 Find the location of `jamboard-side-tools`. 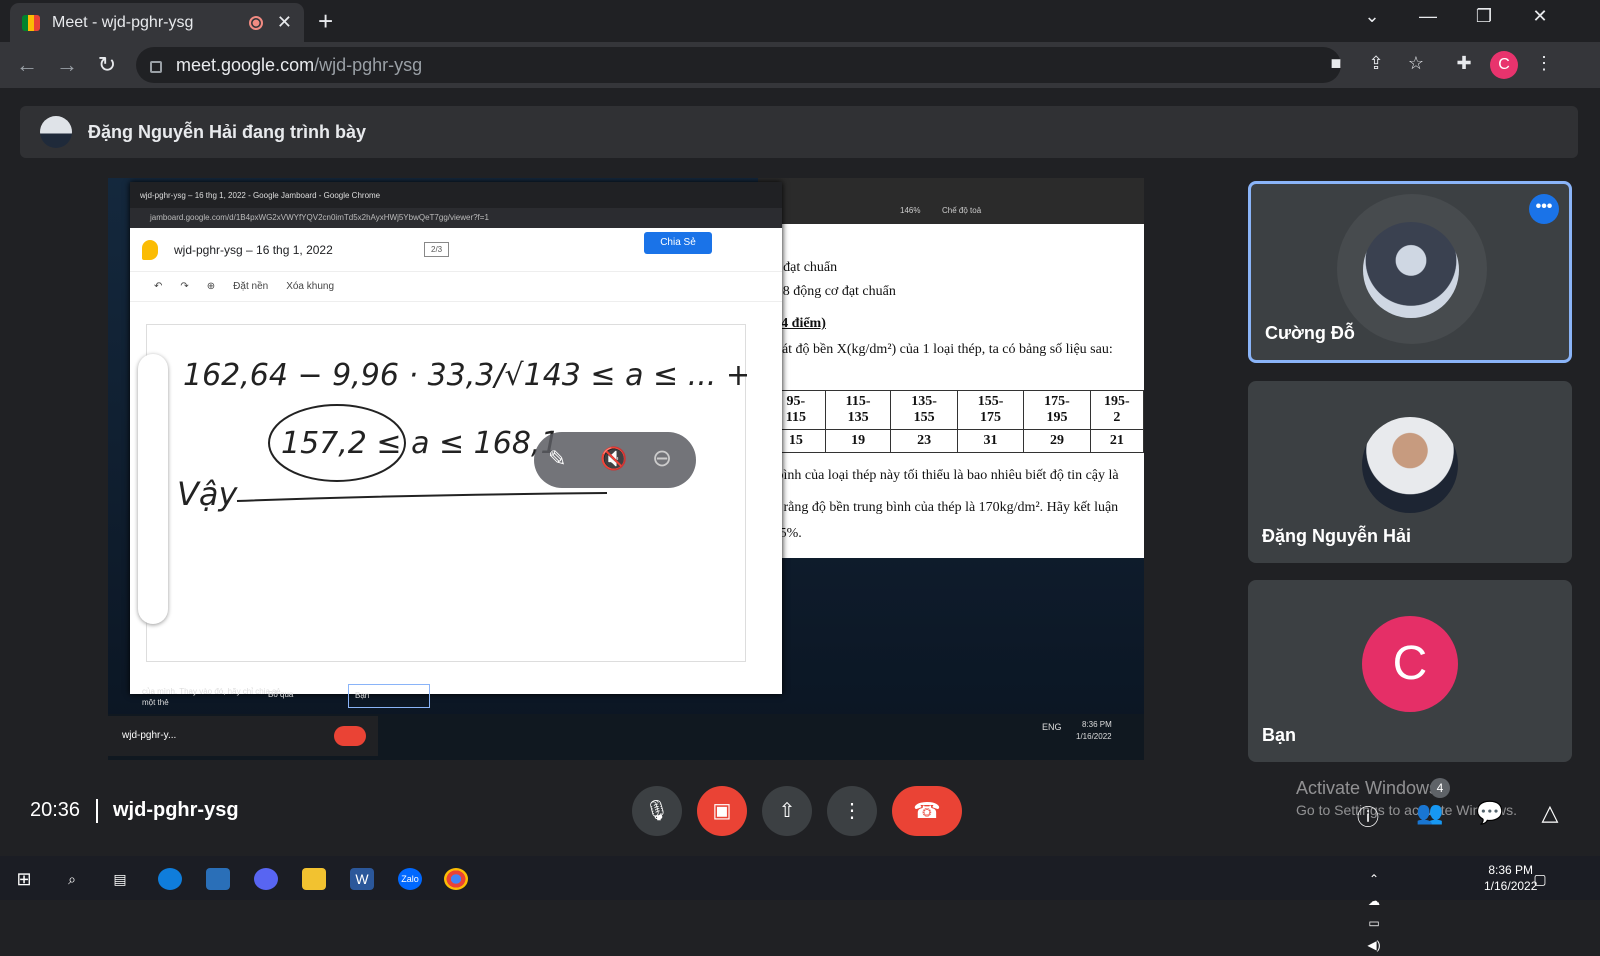

jamboard-side-tools is located at coordinates (153, 489).